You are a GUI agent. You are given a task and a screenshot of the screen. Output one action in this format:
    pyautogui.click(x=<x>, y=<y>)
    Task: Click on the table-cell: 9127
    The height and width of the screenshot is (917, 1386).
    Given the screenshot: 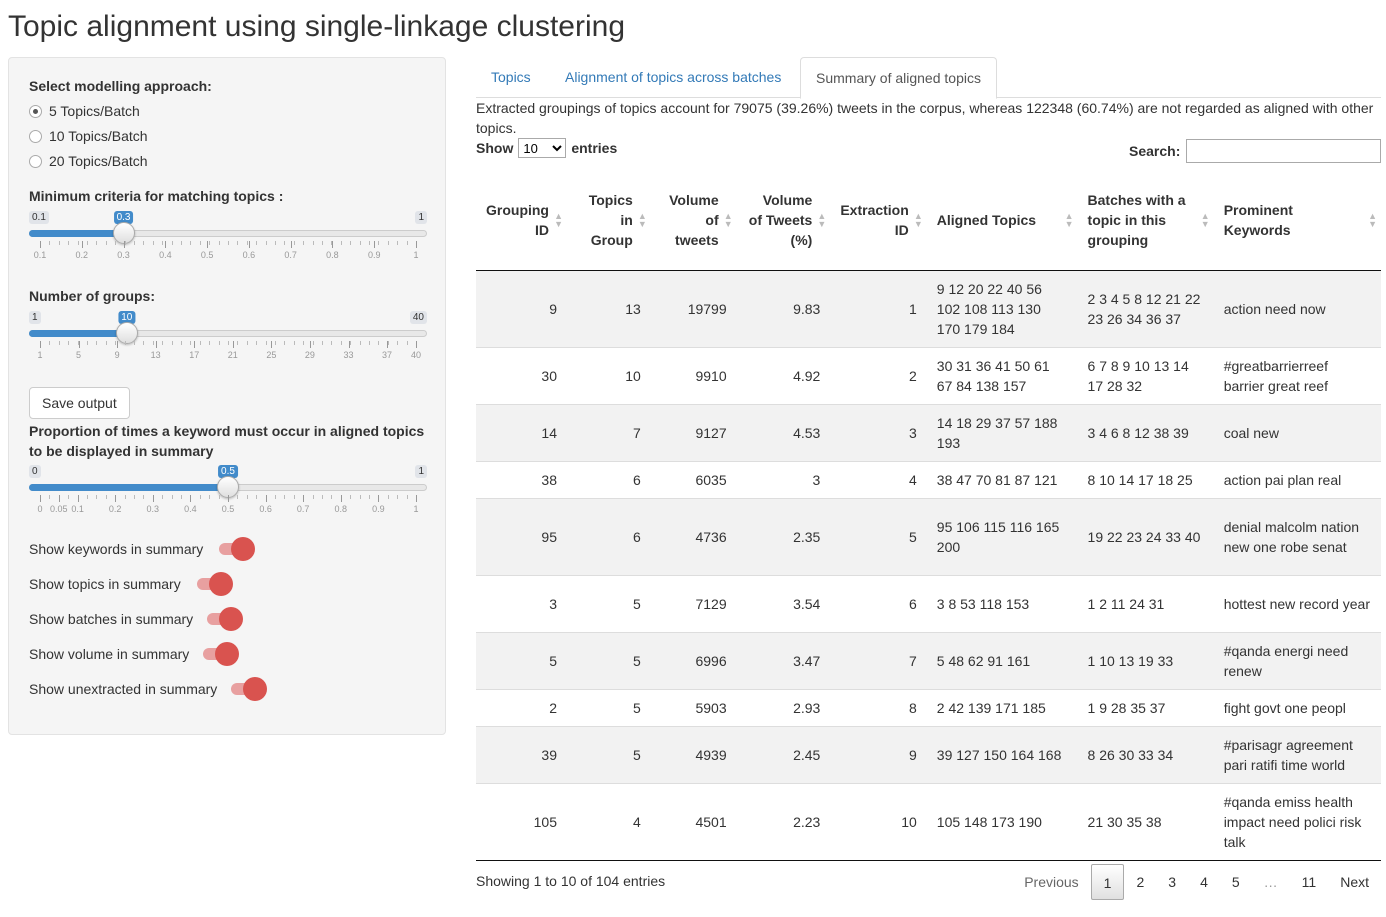 What is the action you would take?
    pyautogui.click(x=693, y=432)
    